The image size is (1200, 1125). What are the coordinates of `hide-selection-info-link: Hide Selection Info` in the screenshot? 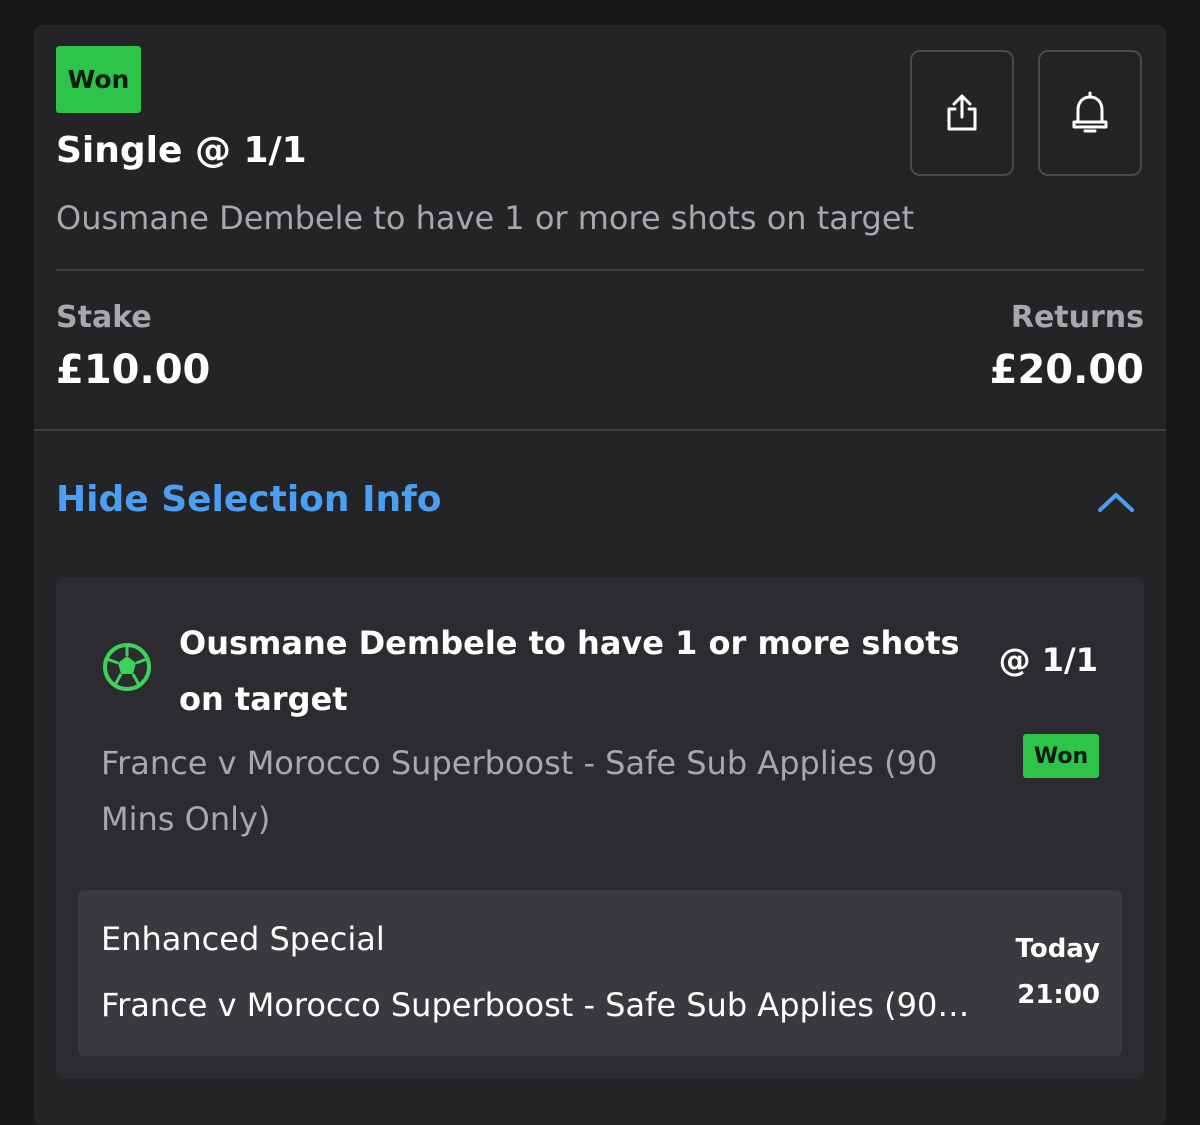 It's located at (249, 499).